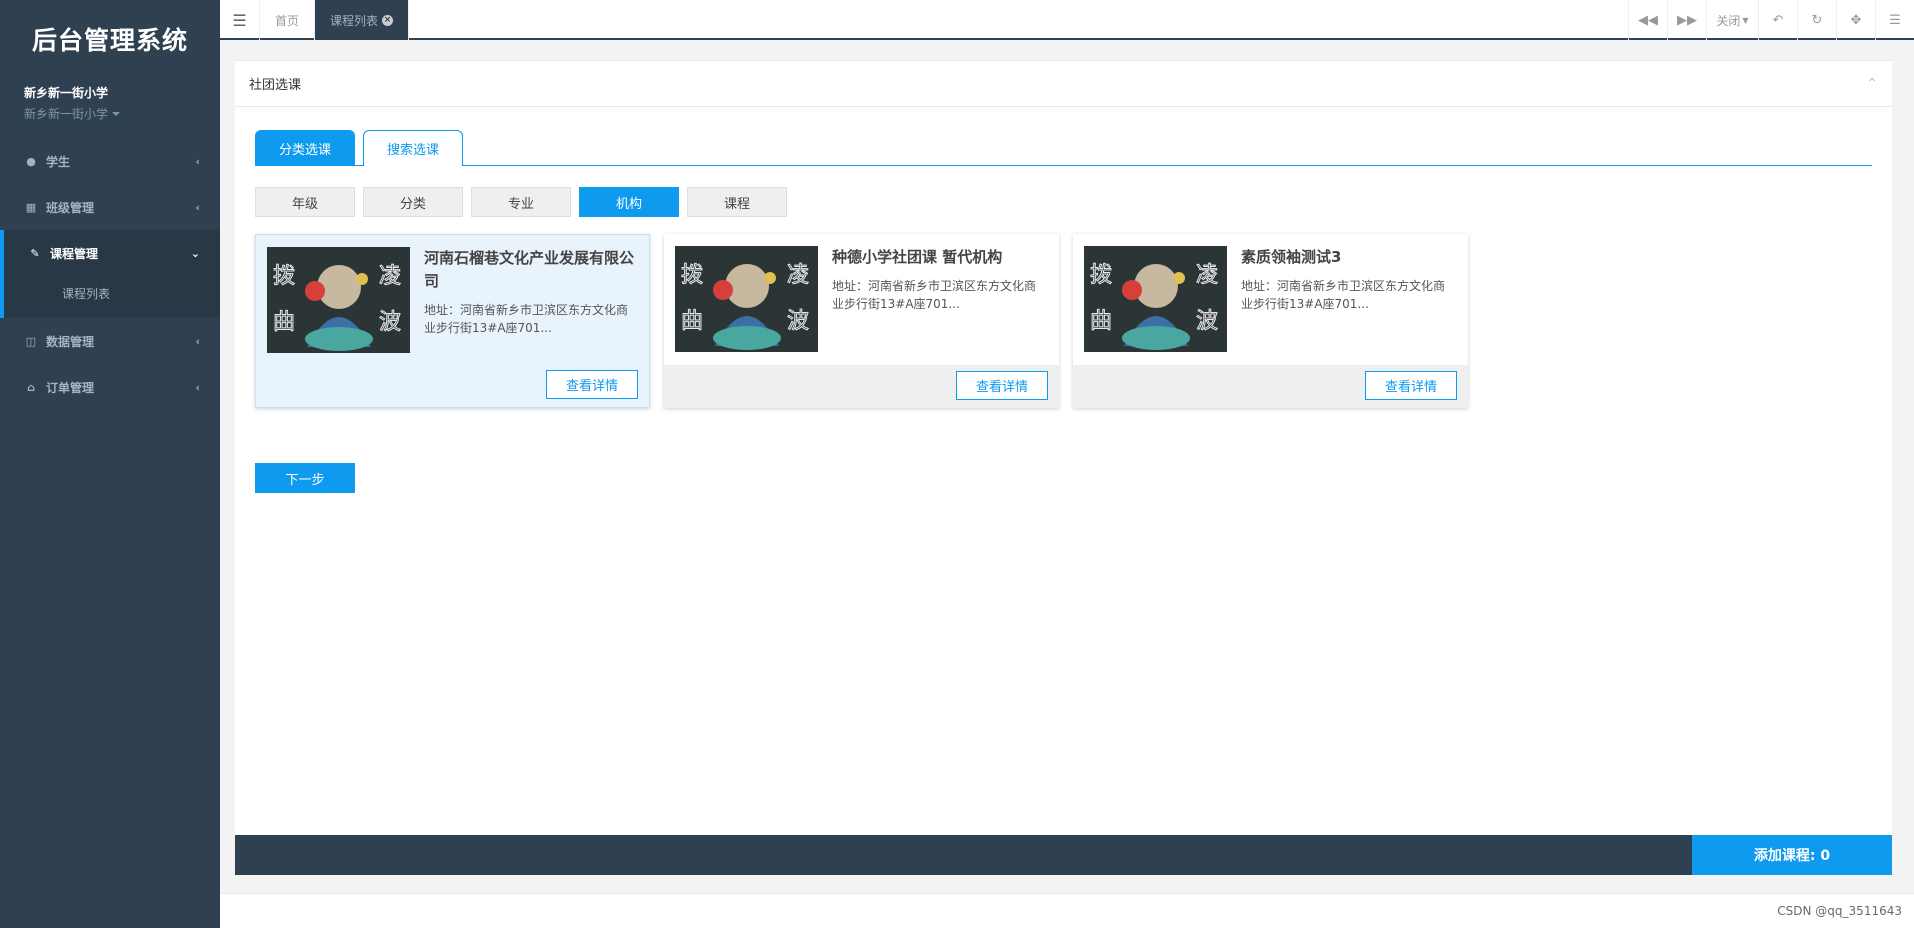  I want to click on institution-name: 种德小学社团课 暂代机构, so click(917, 257).